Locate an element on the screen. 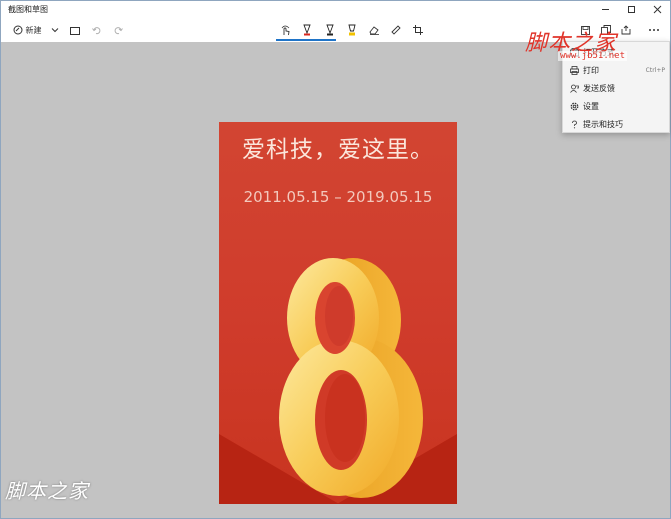 The height and width of the screenshot is (519, 671). redo-icon is located at coordinates (118, 30).